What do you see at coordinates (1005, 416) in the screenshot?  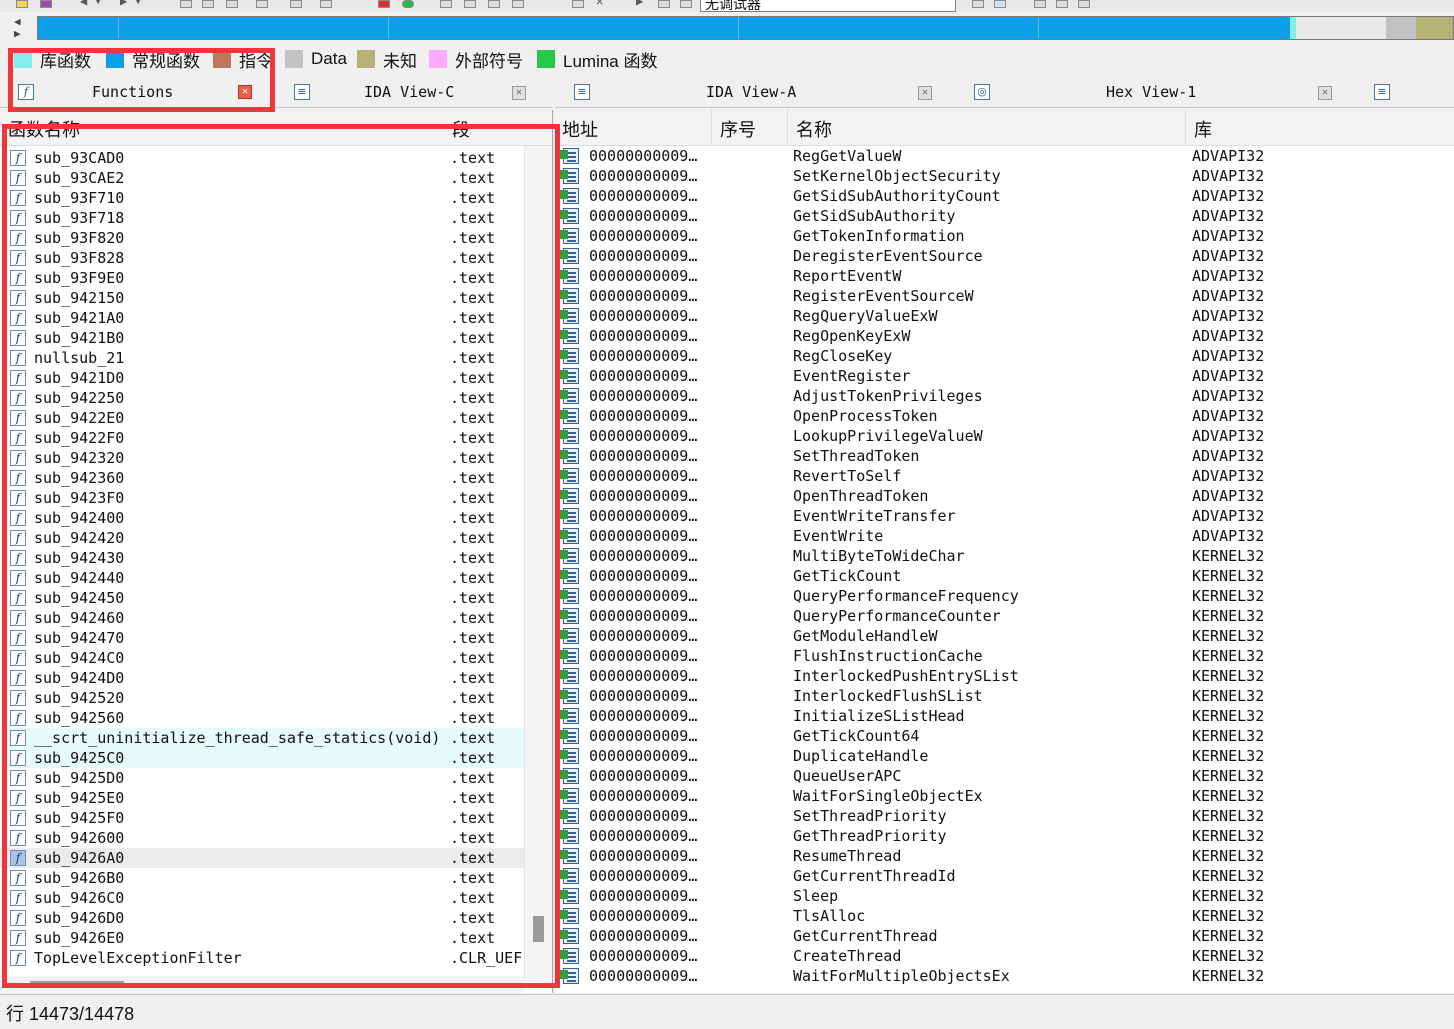 I see `import-row: 00000000009… OpenProcessToken ADVAPI32` at bounding box center [1005, 416].